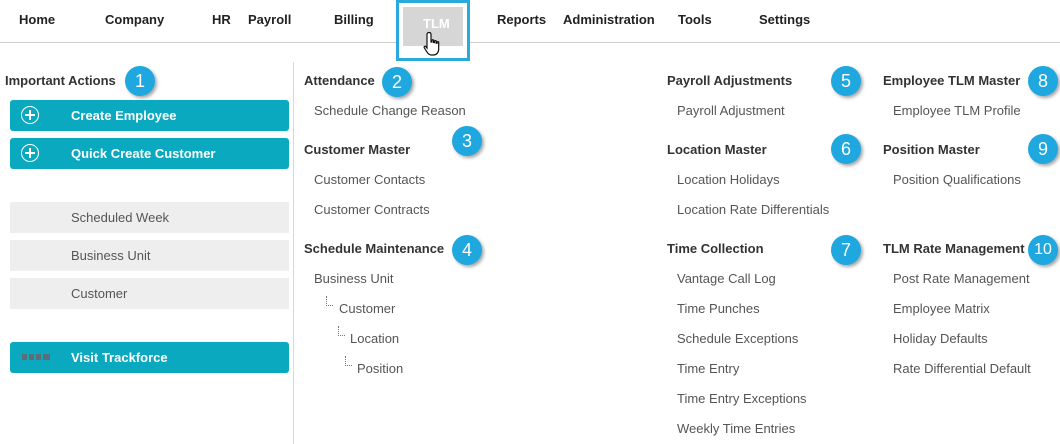  I want to click on nav-settings: Settings, so click(784, 19).